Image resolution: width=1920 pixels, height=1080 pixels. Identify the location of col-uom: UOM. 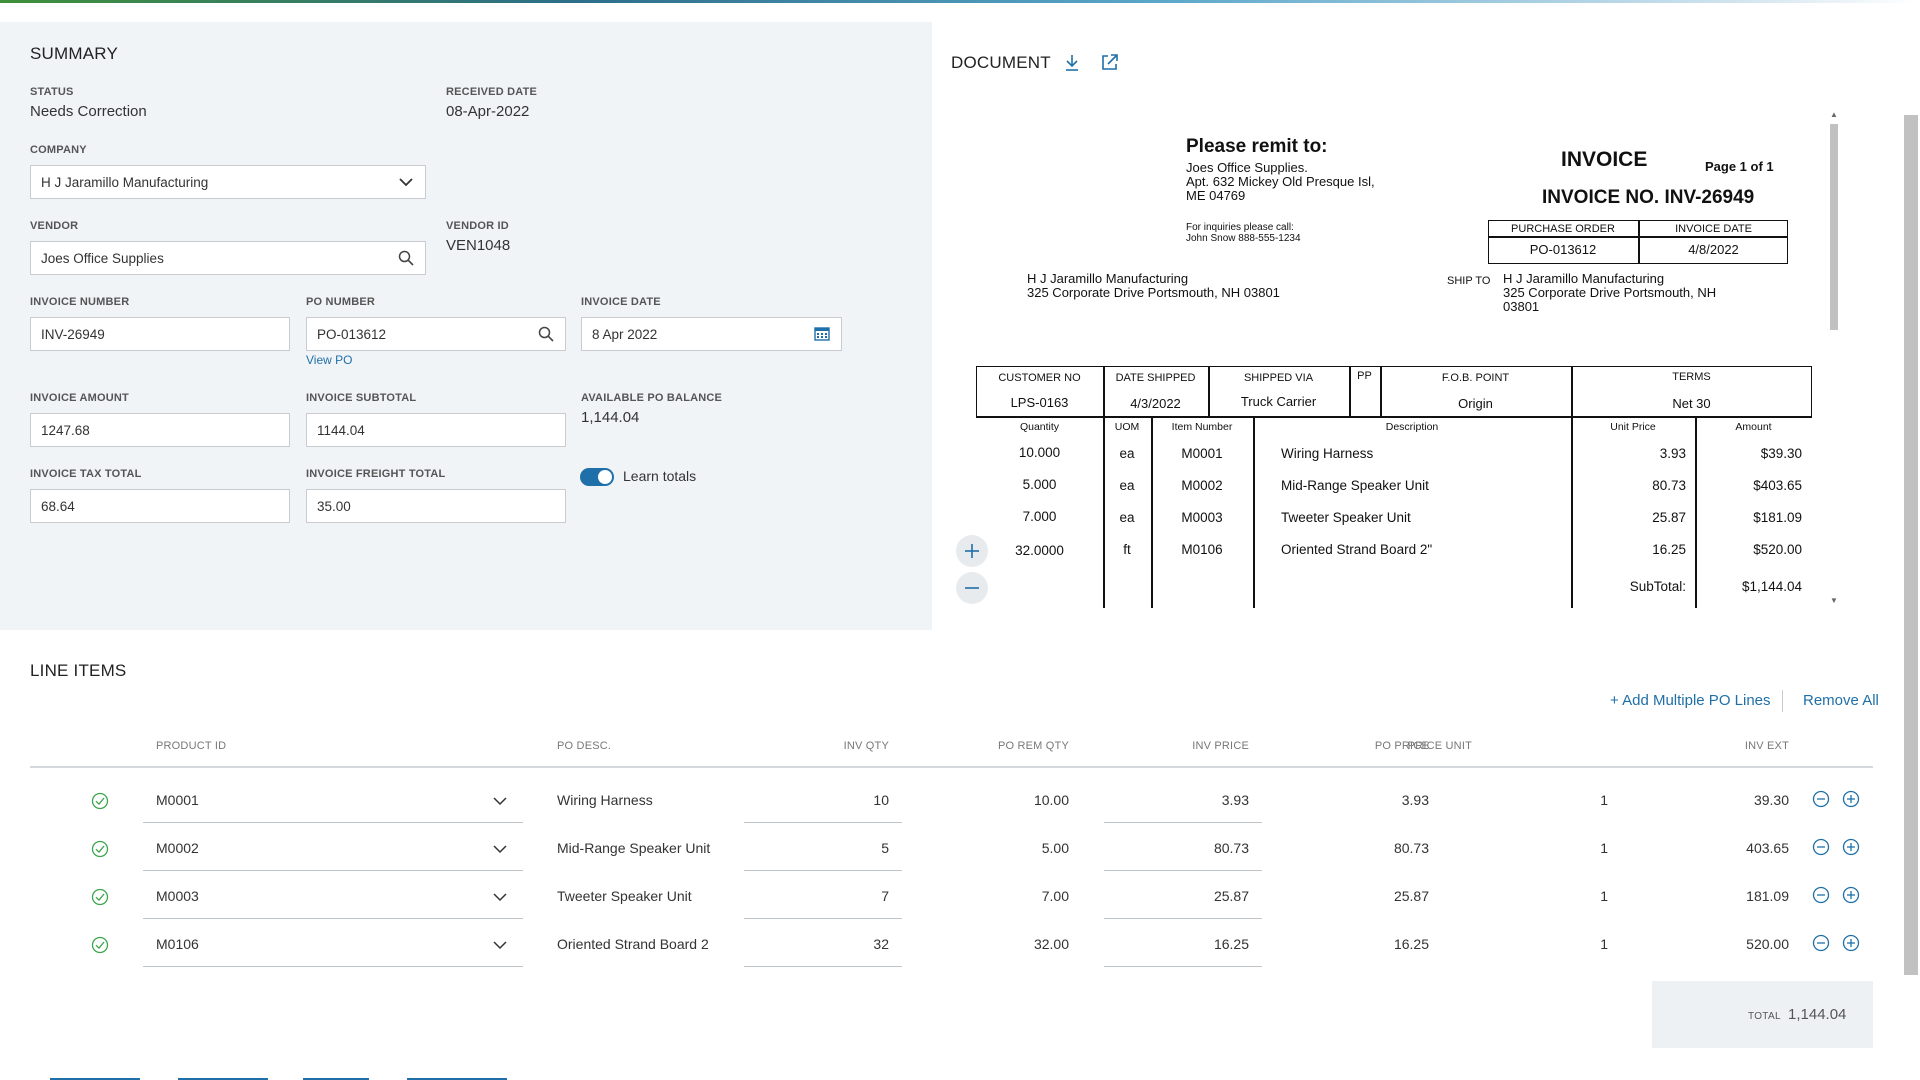
(1127, 427).